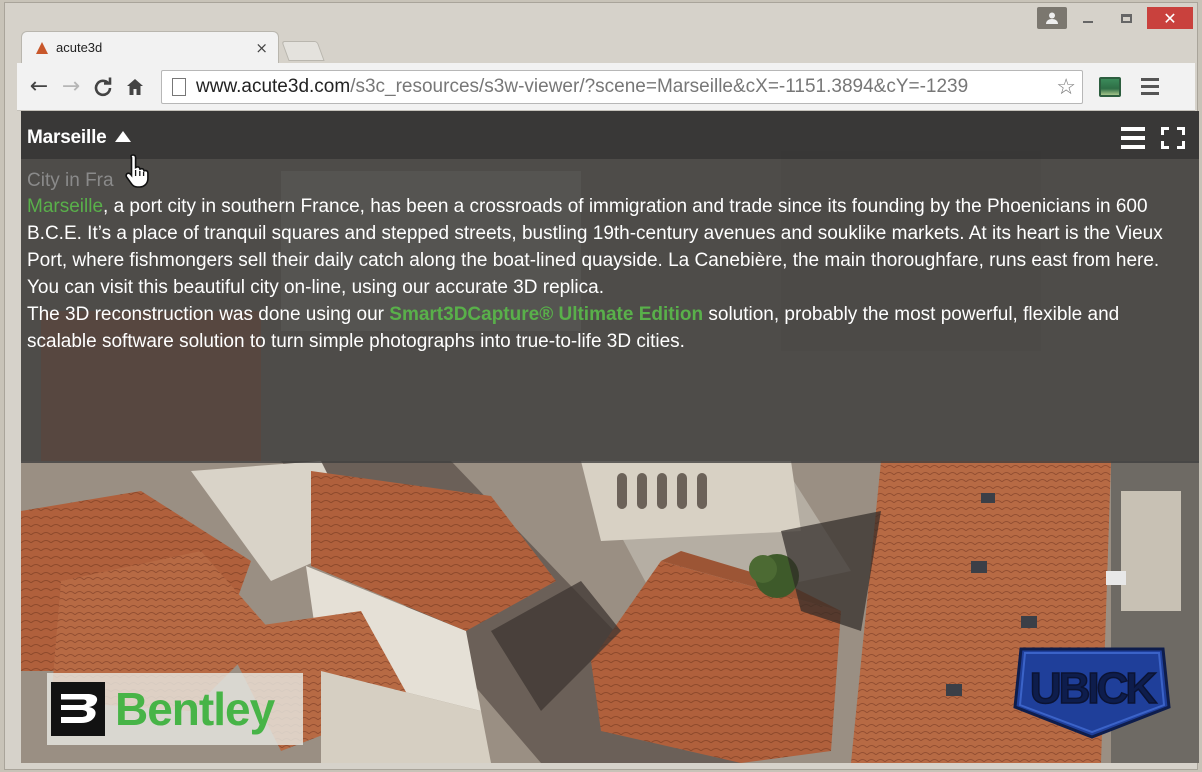 This screenshot has width=1202, height=772. What do you see at coordinates (67, 137) in the screenshot?
I see `scene-name: Marseille` at bounding box center [67, 137].